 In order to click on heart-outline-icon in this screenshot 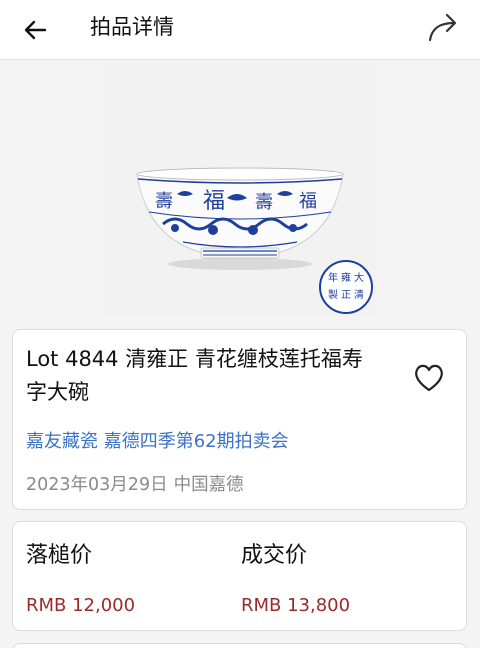, I will do `click(429, 378)`.